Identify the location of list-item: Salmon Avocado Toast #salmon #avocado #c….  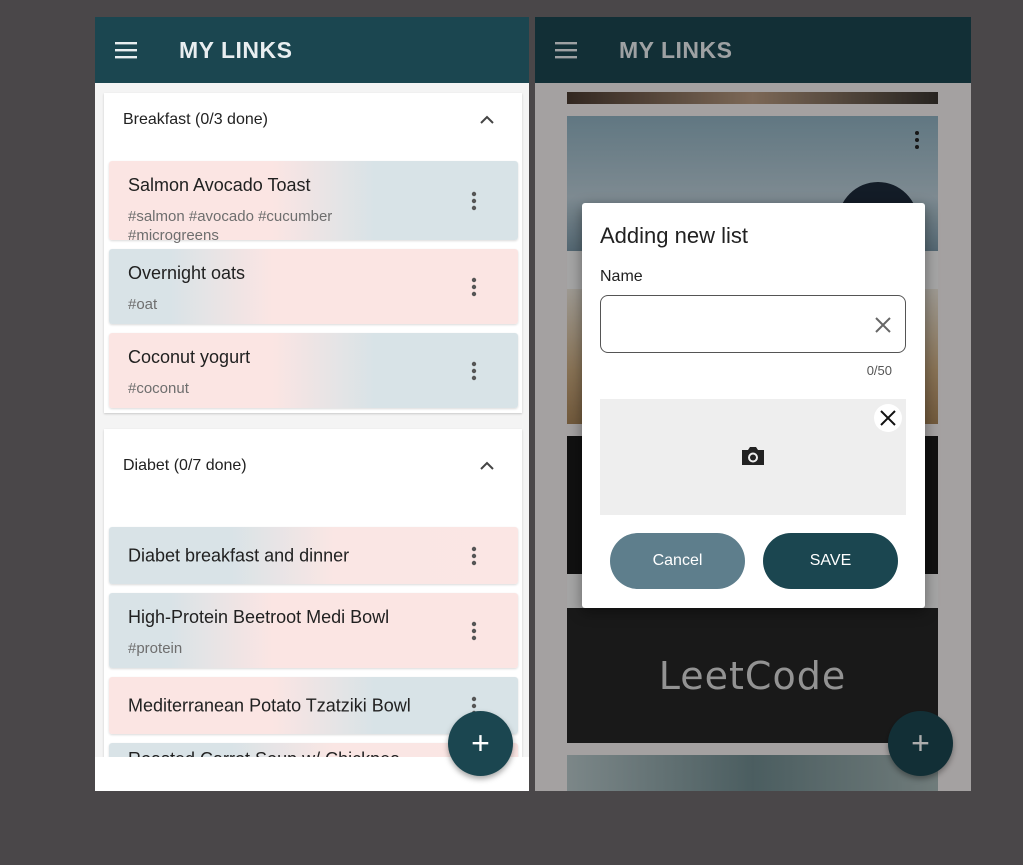
(313, 202).